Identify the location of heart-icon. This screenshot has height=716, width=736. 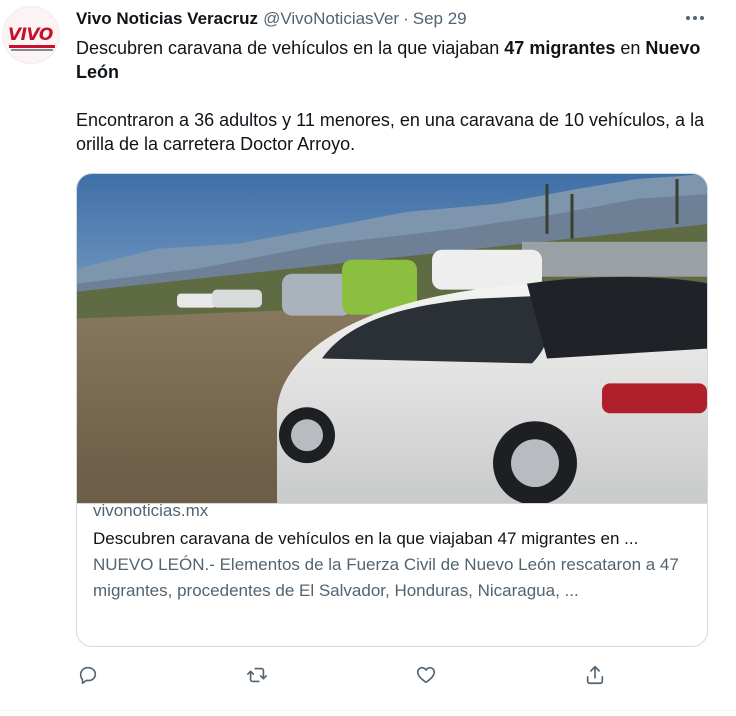
(426, 675).